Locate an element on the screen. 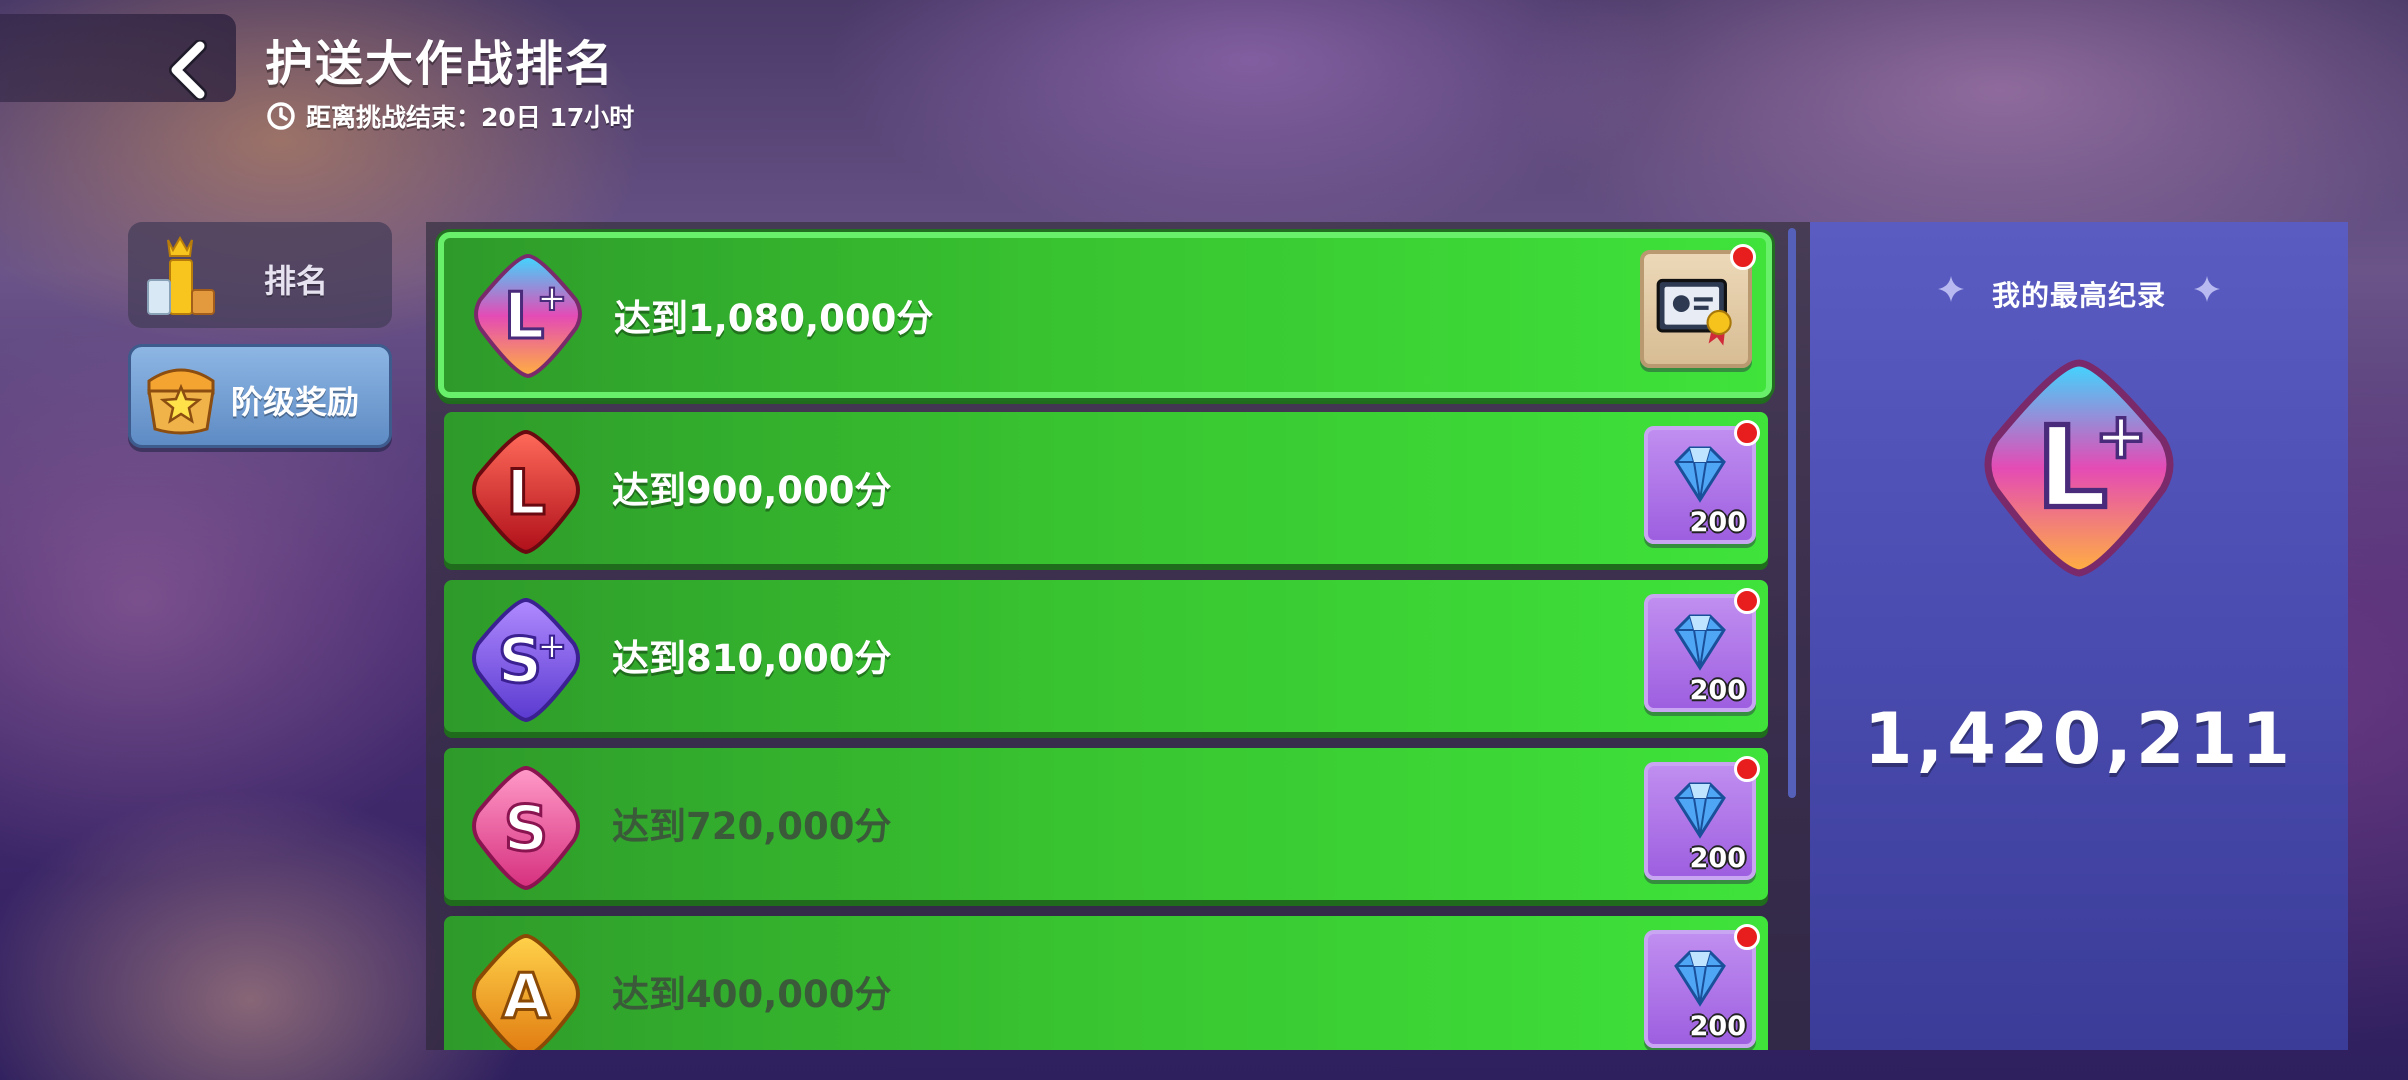 The image size is (2408, 1080). sparkle-icon is located at coordinates (2207, 289).